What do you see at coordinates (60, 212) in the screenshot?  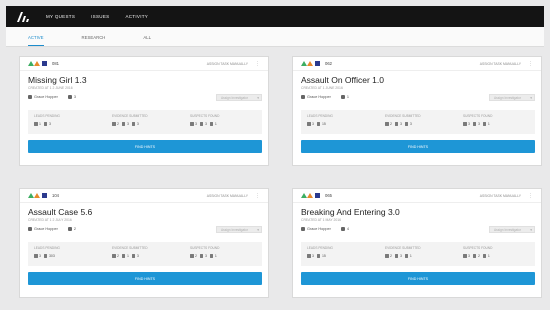 I see `case-title: Assault Case 5.6` at bounding box center [60, 212].